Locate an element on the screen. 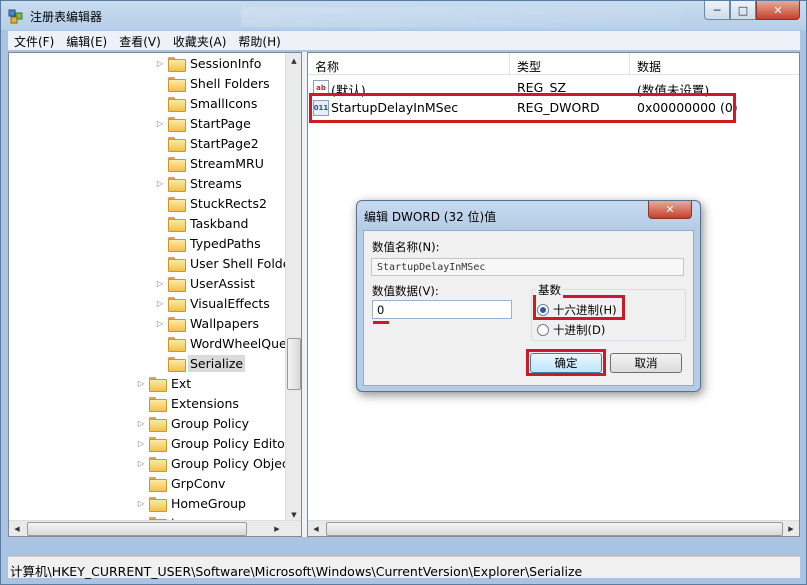 Image resolution: width=807 pixels, height=585 pixels. values-horizontal-scrollbar: ◀ ▶ is located at coordinates (553, 528).